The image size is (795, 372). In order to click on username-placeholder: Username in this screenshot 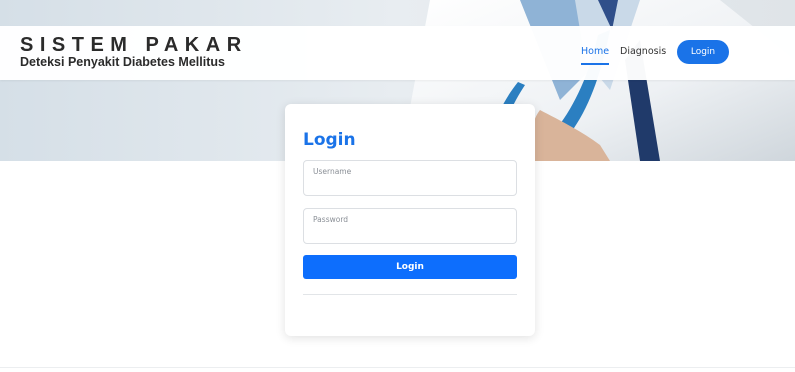, I will do `click(332, 171)`.